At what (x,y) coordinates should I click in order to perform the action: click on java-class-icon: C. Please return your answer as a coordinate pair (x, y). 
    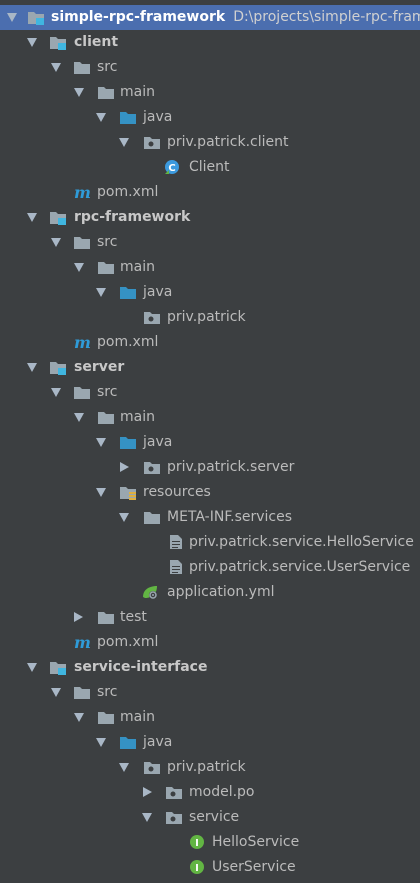
    Looking at the image, I should click on (173, 167).